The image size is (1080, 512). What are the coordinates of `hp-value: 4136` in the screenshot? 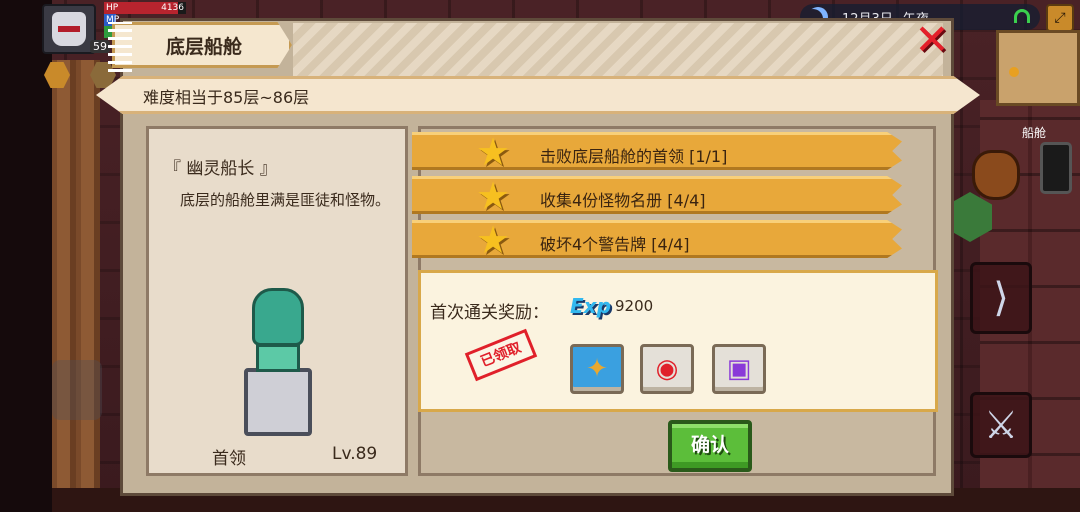 It's located at (172, 8).